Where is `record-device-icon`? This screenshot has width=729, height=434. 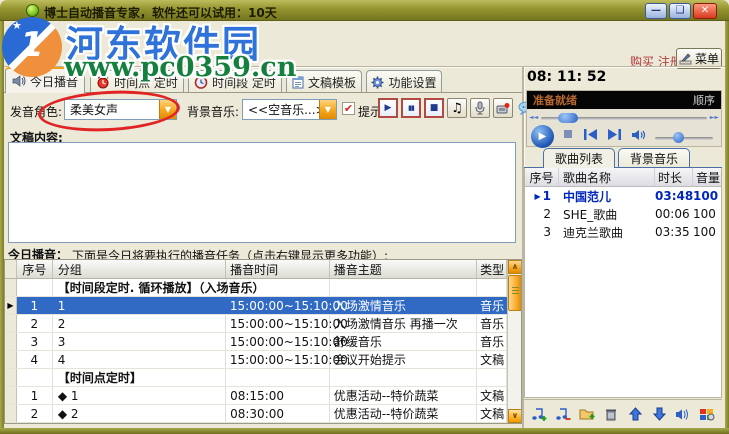 record-device-icon is located at coordinates (503, 107).